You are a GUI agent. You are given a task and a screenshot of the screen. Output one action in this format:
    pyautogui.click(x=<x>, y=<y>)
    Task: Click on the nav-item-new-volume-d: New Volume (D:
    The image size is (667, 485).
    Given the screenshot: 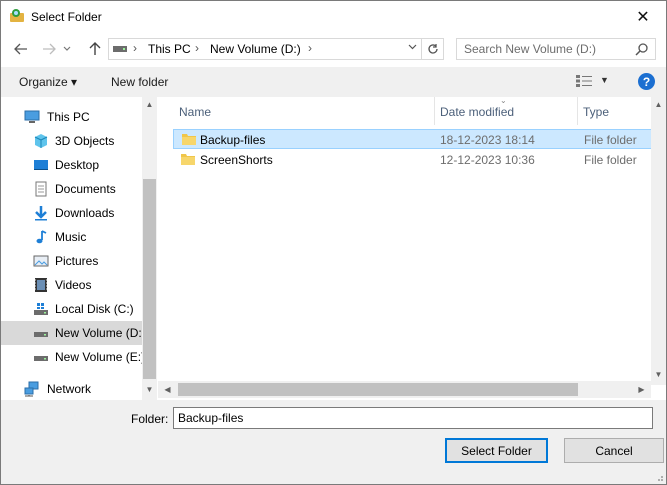 What is the action you would take?
    pyautogui.click(x=71, y=333)
    